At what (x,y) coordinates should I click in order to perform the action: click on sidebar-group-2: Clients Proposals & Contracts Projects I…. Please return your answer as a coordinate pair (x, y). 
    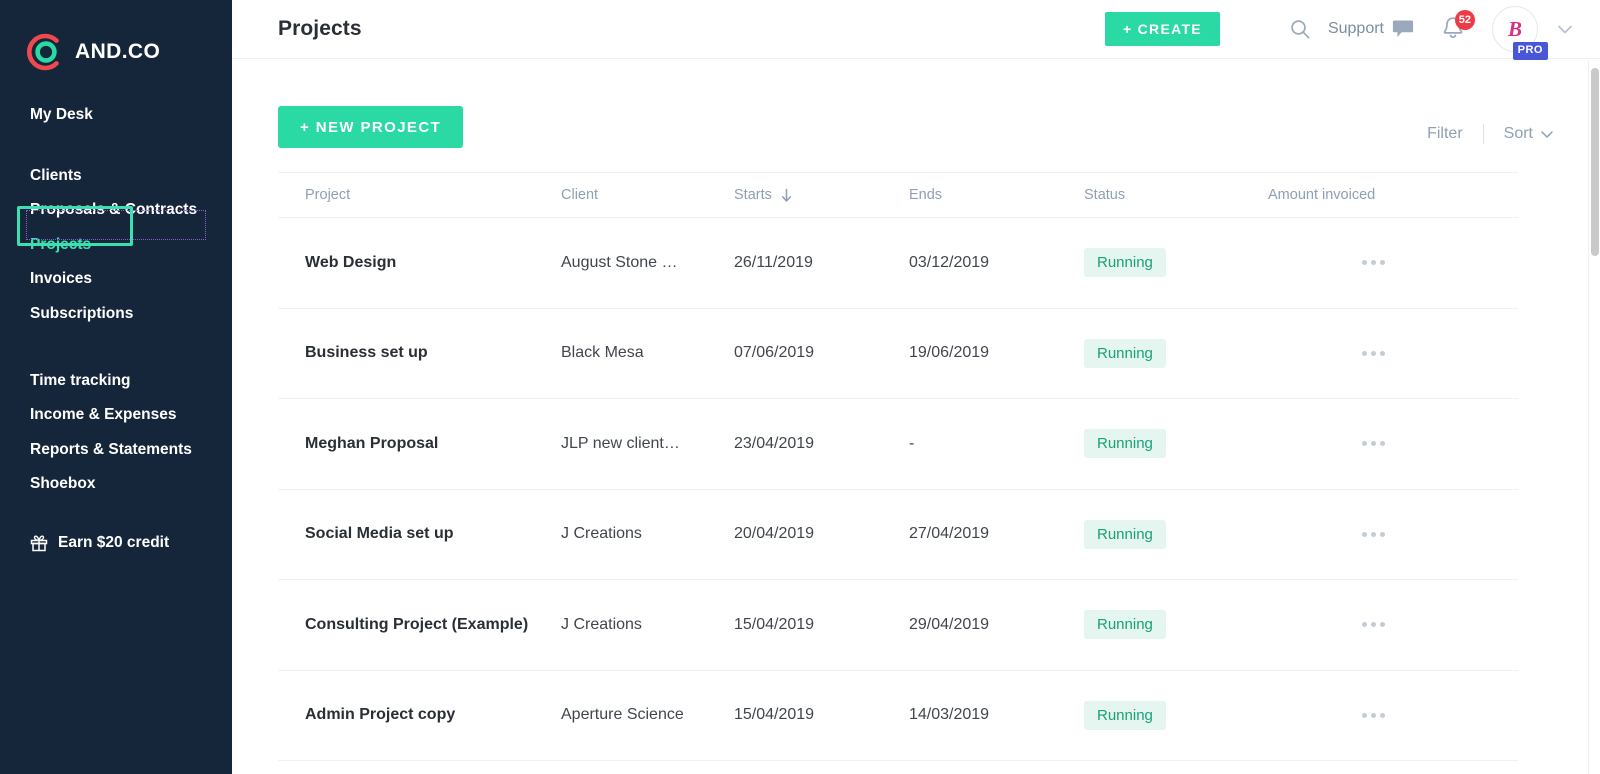
    Looking at the image, I should click on (116, 245).